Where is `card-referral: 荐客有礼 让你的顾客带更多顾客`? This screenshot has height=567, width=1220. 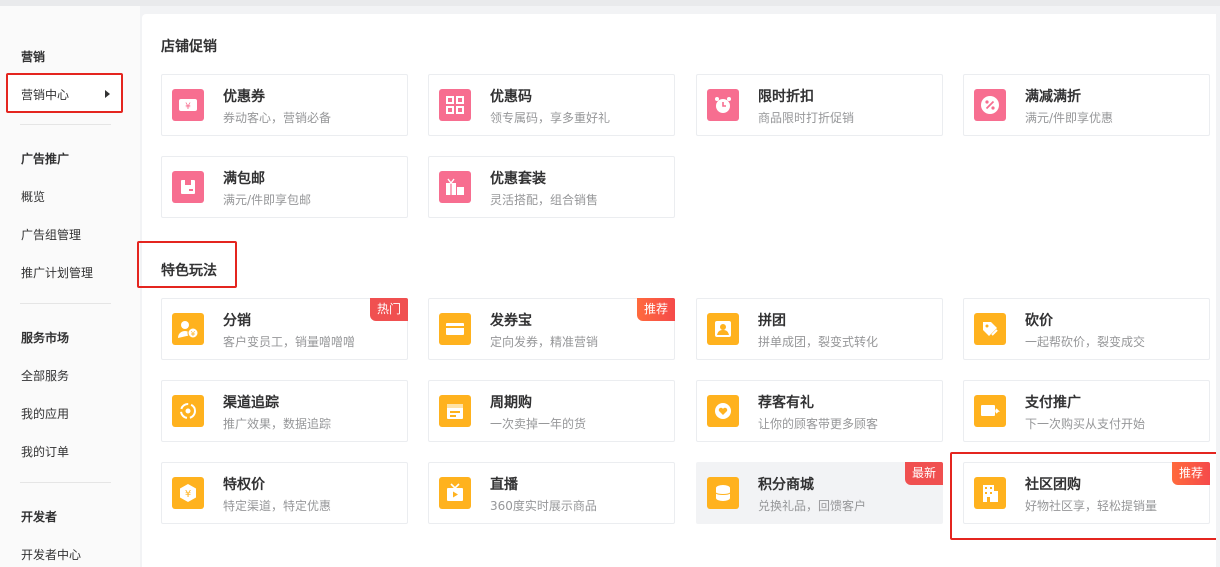
card-referral: 荐客有礼 让你的顾客带更多顾客 is located at coordinates (819, 411).